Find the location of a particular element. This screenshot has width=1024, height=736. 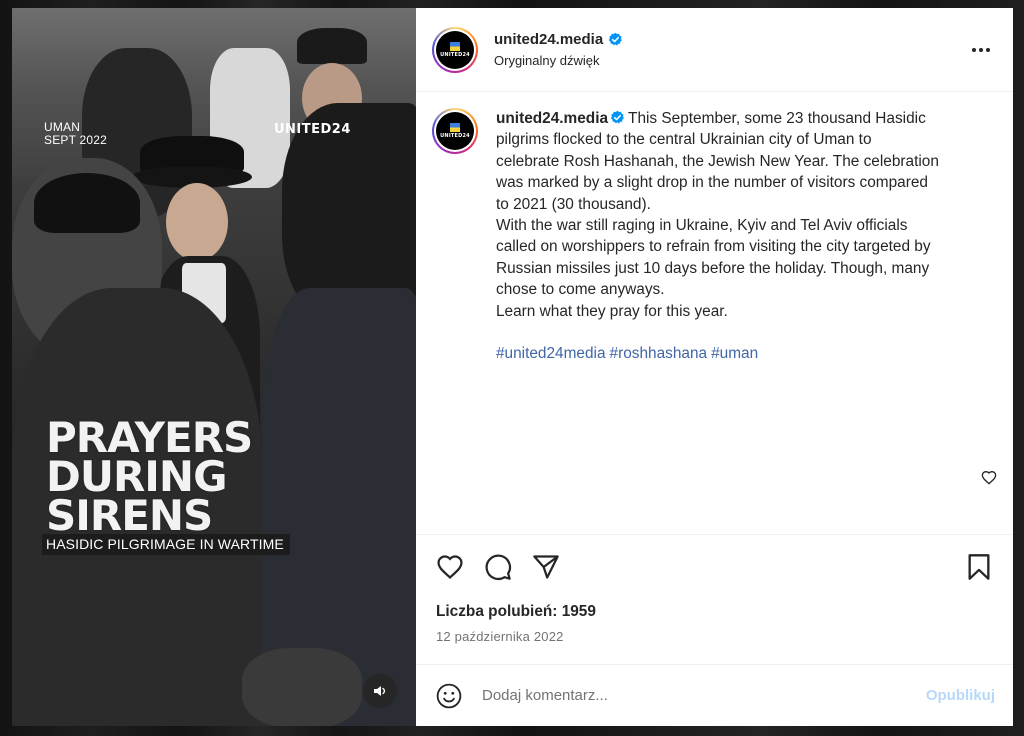

author-username: united24.media is located at coordinates (548, 39).